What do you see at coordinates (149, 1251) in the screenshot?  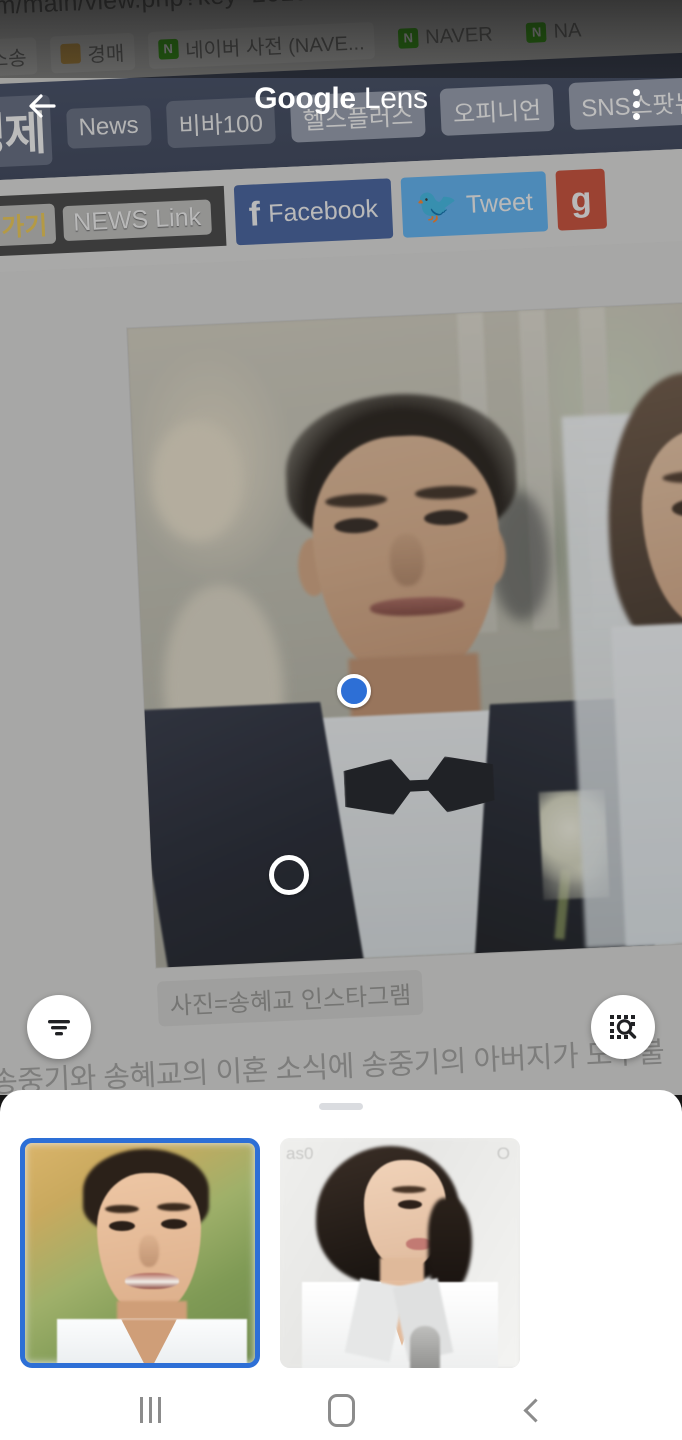 I see `thumbnail-nose` at bounding box center [149, 1251].